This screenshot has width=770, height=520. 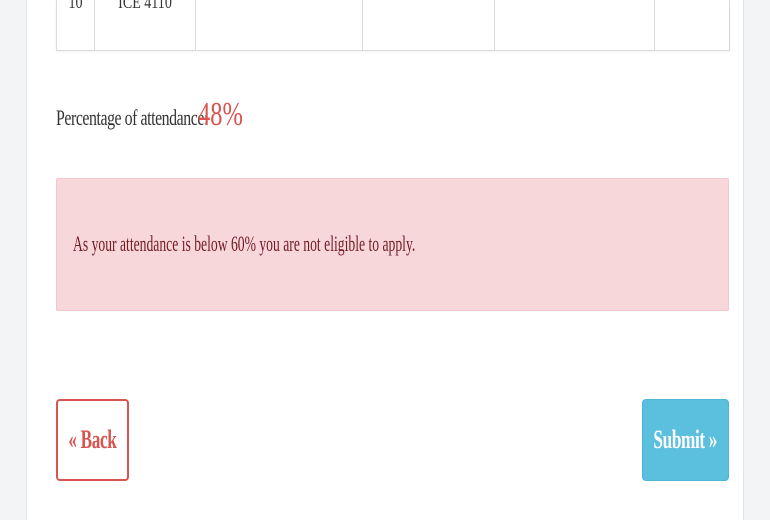 I want to click on table-cell-course-code: ICE 4110, so click(x=145, y=25).